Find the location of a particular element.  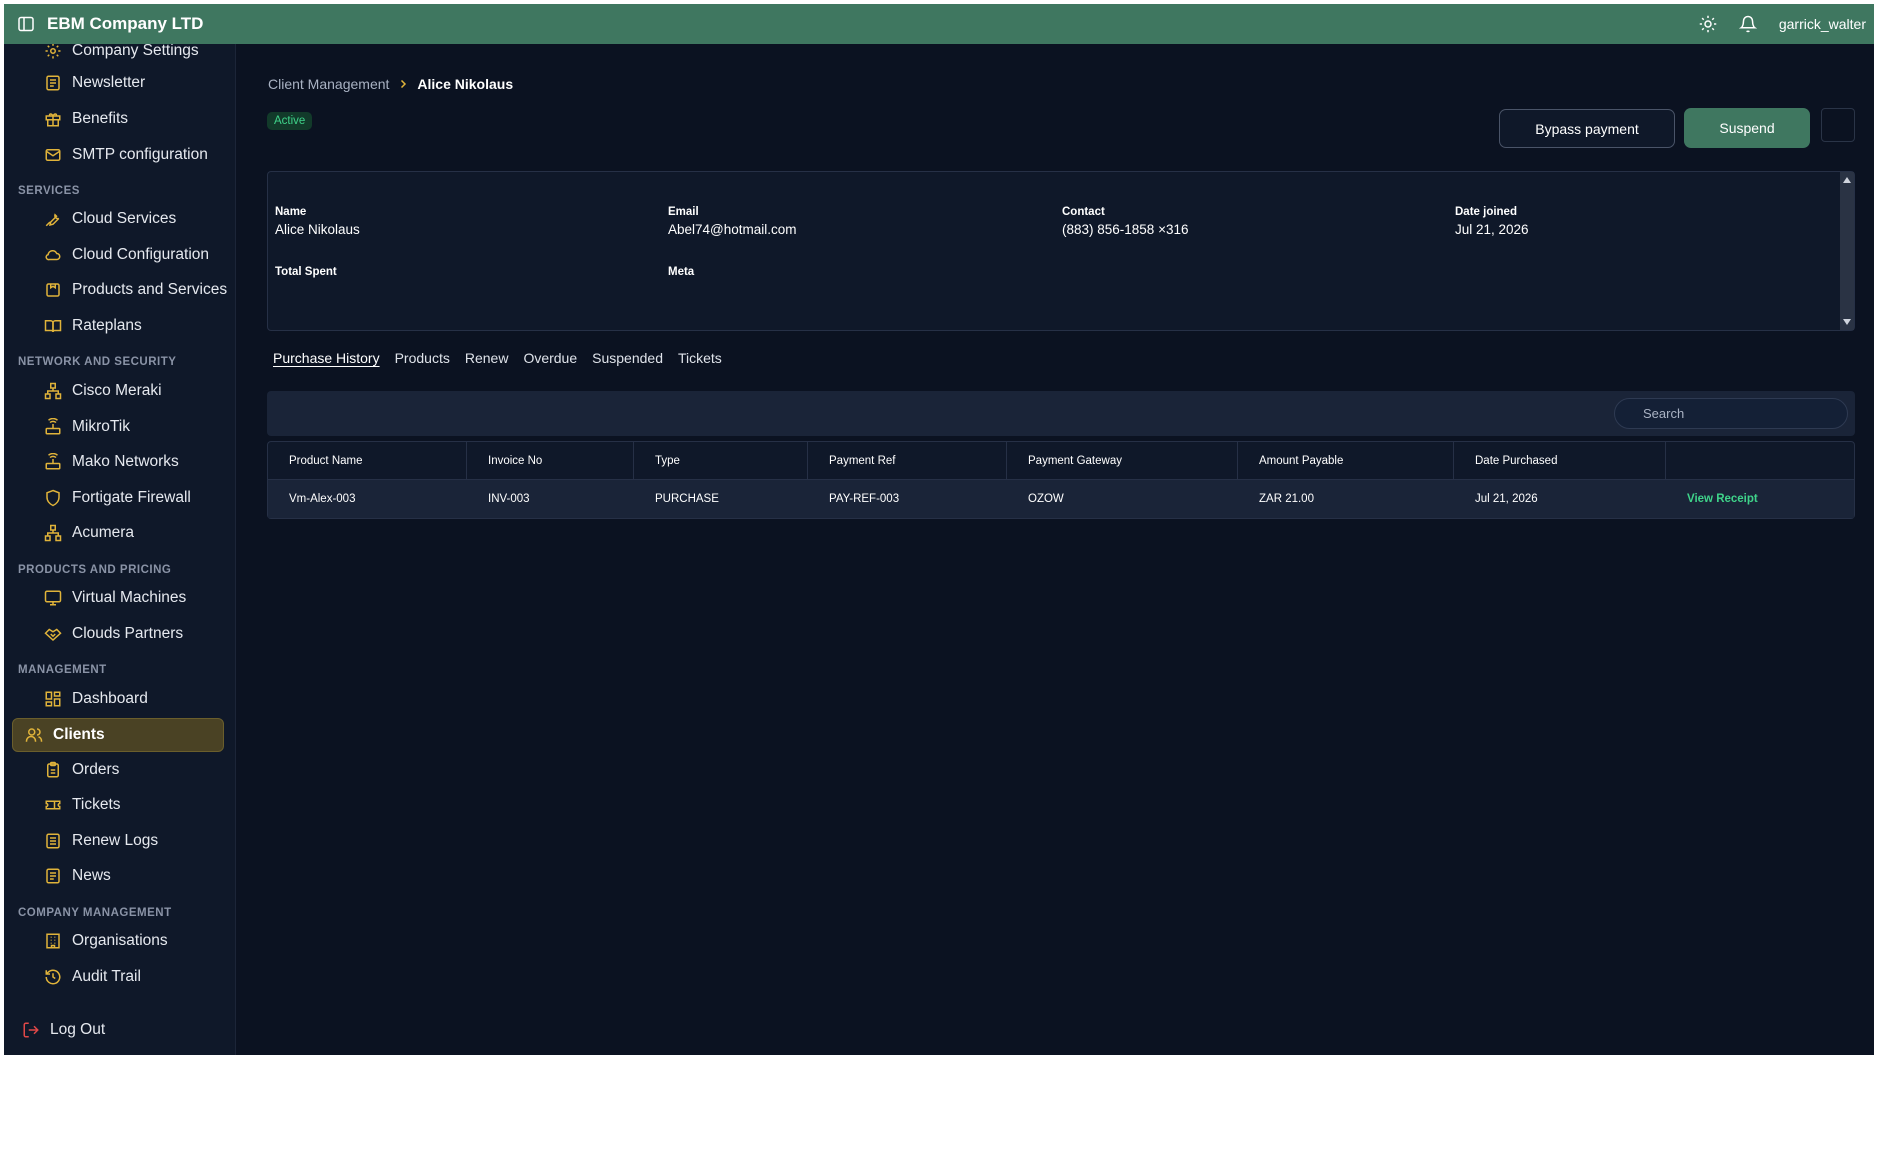

sidebar-section-title: PRODUCTS AND PRICING is located at coordinates (95, 570).